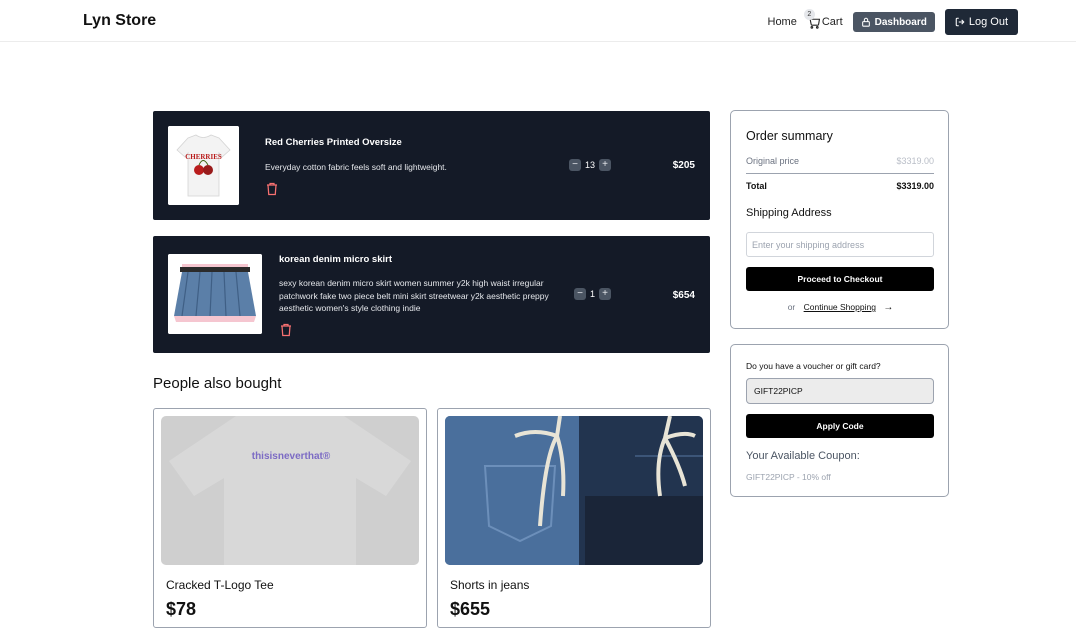  Describe the element at coordinates (335, 259) in the screenshot. I see `item-name: korean denim micro skirt` at that location.